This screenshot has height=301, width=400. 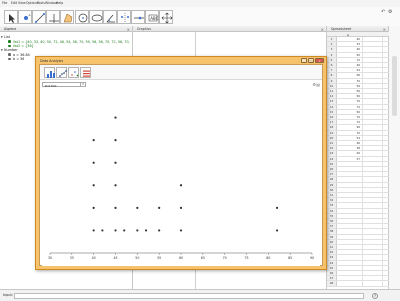 I want to click on row-number: 2, so click(x=332, y=44).